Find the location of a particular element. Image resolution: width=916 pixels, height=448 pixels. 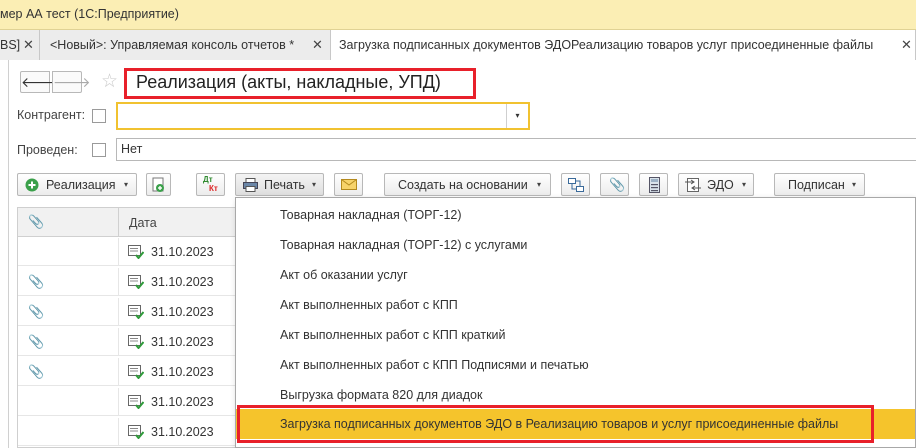

annotation-highlight-menu-item is located at coordinates (555, 424).